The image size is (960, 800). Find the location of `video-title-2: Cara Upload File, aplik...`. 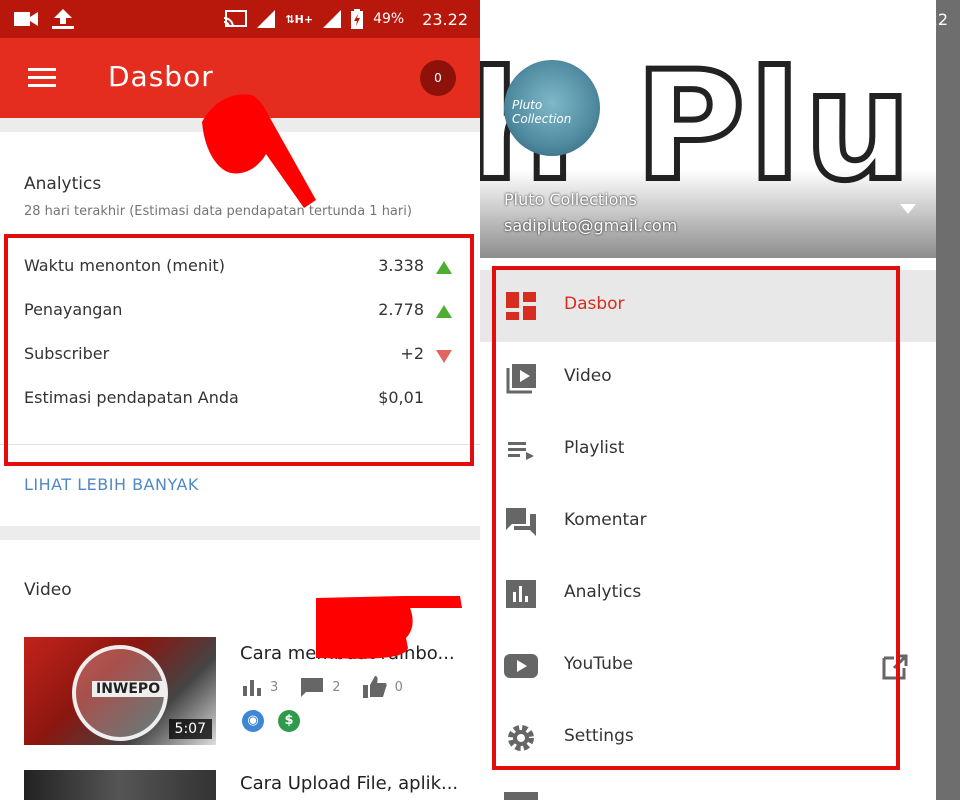

video-title-2: Cara Upload File, aplik... is located at coordinates (350, 783).